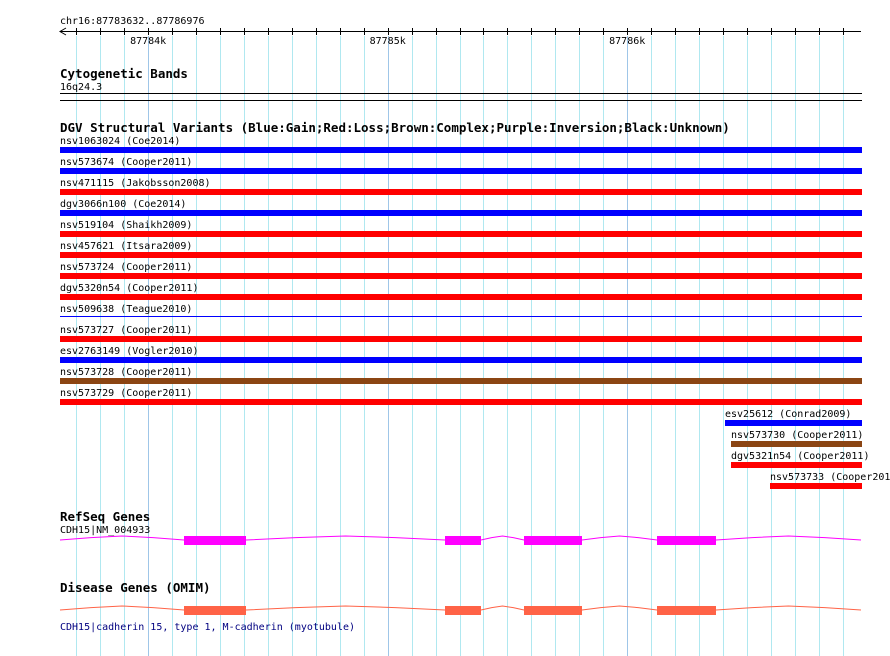  Describe the element at coordinates (126, 225) in the screenshot. I see `variant-label: nsv519104 (Shaikh2009)` at that location.